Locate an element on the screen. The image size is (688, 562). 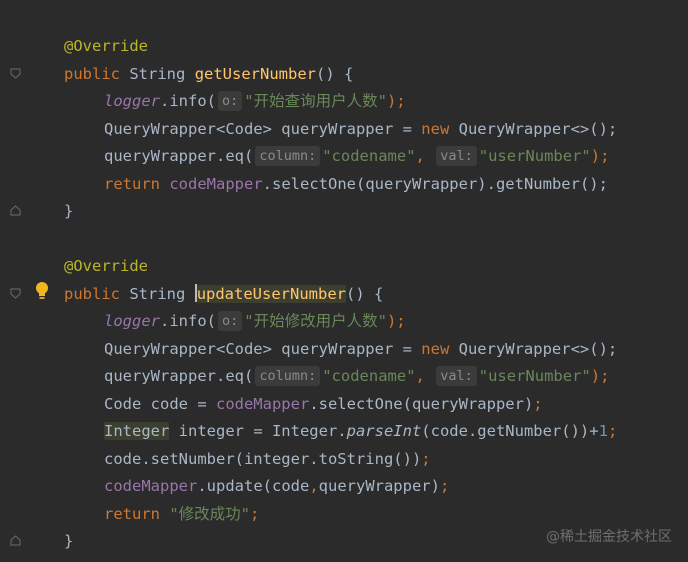
lightbulb-icon is located at coordinates (42, 291).